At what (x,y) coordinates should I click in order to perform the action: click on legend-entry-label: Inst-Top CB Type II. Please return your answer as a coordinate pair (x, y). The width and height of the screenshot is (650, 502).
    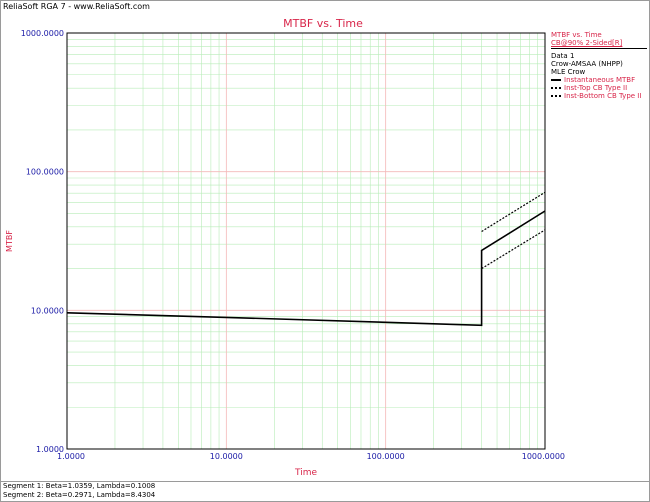
    Looking at the image, I should click on (596, 88).